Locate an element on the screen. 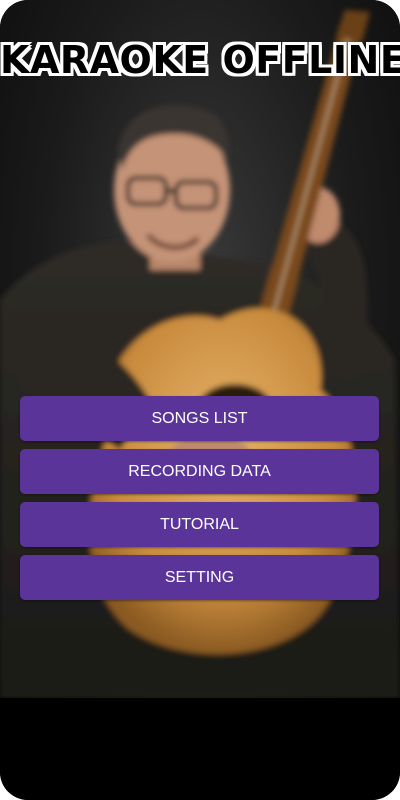  setting-button: SETTING is located at coordinates (199, 577).